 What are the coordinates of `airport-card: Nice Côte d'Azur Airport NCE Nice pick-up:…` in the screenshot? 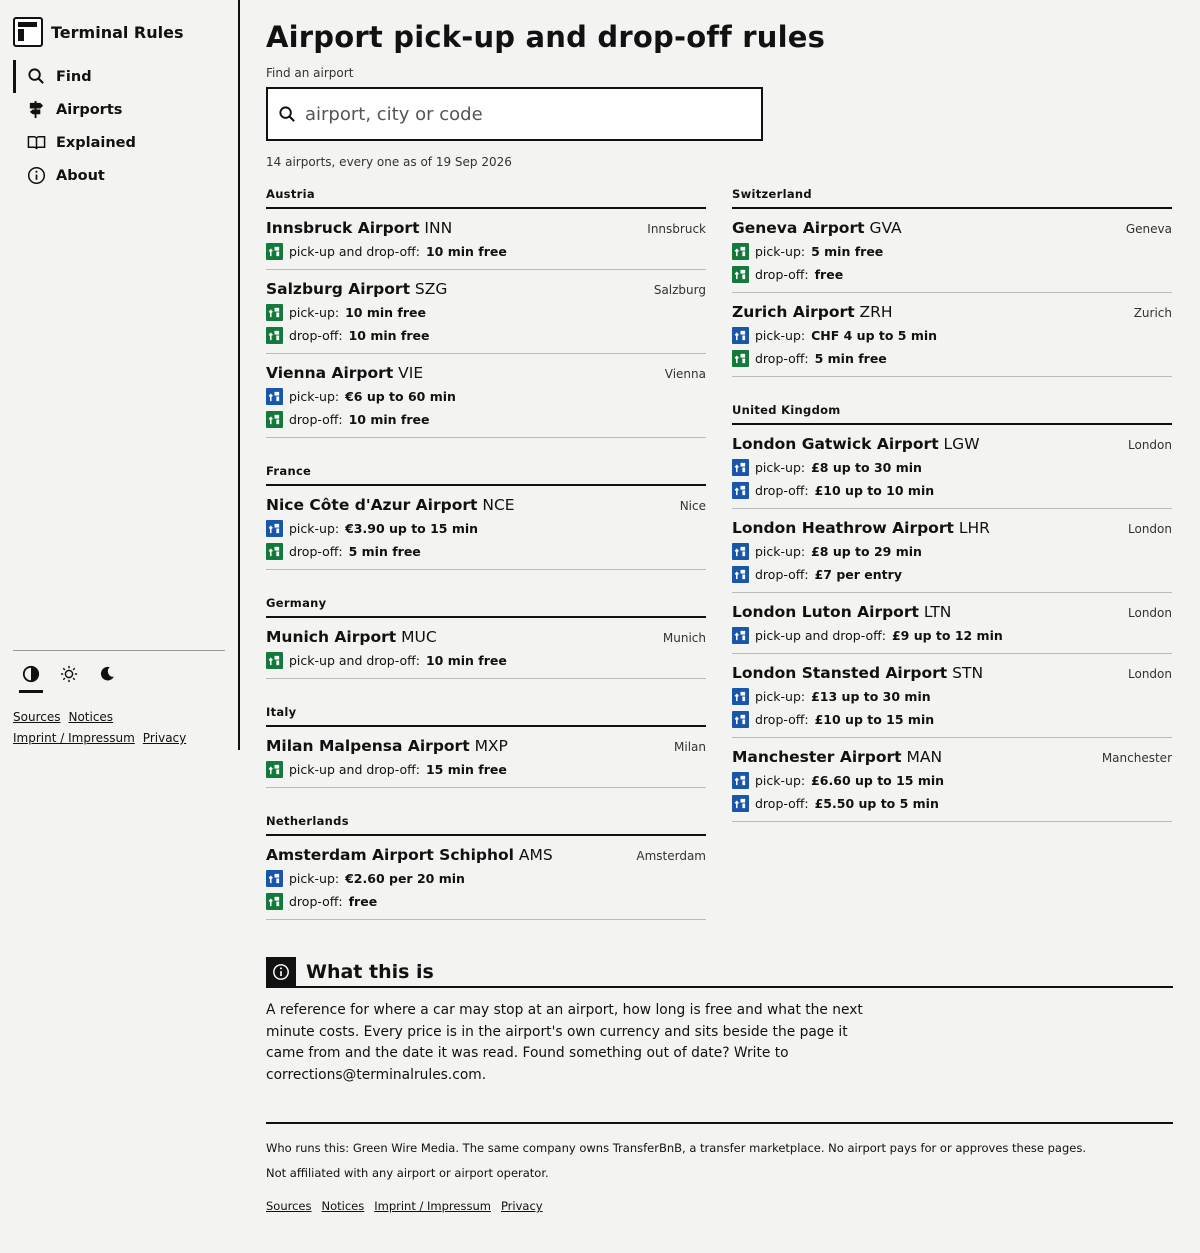 It's located at (486, 528).